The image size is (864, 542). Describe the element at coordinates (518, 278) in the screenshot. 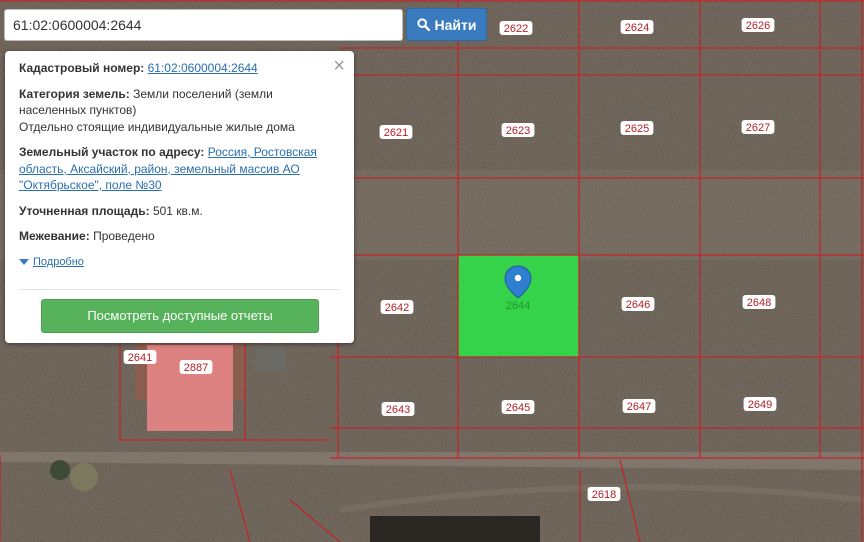

I see `location-pin-dot` at that location.